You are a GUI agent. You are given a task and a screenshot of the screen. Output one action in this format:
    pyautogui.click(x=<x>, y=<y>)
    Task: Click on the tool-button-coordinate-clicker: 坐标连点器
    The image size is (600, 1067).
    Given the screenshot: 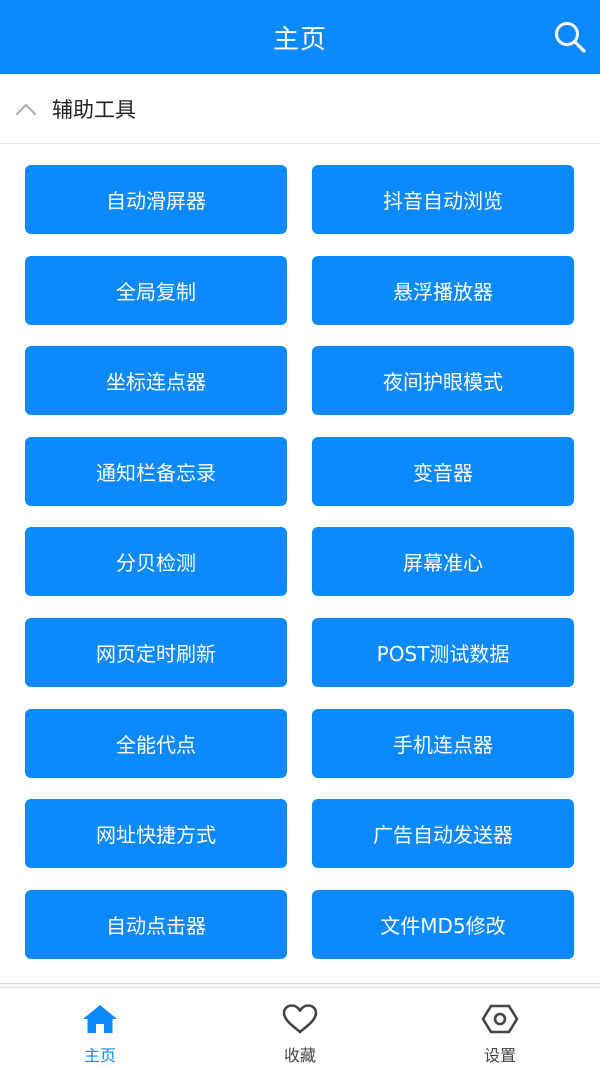 What is the action you would take?
    pyautogui.click(x=156, y=381)
    